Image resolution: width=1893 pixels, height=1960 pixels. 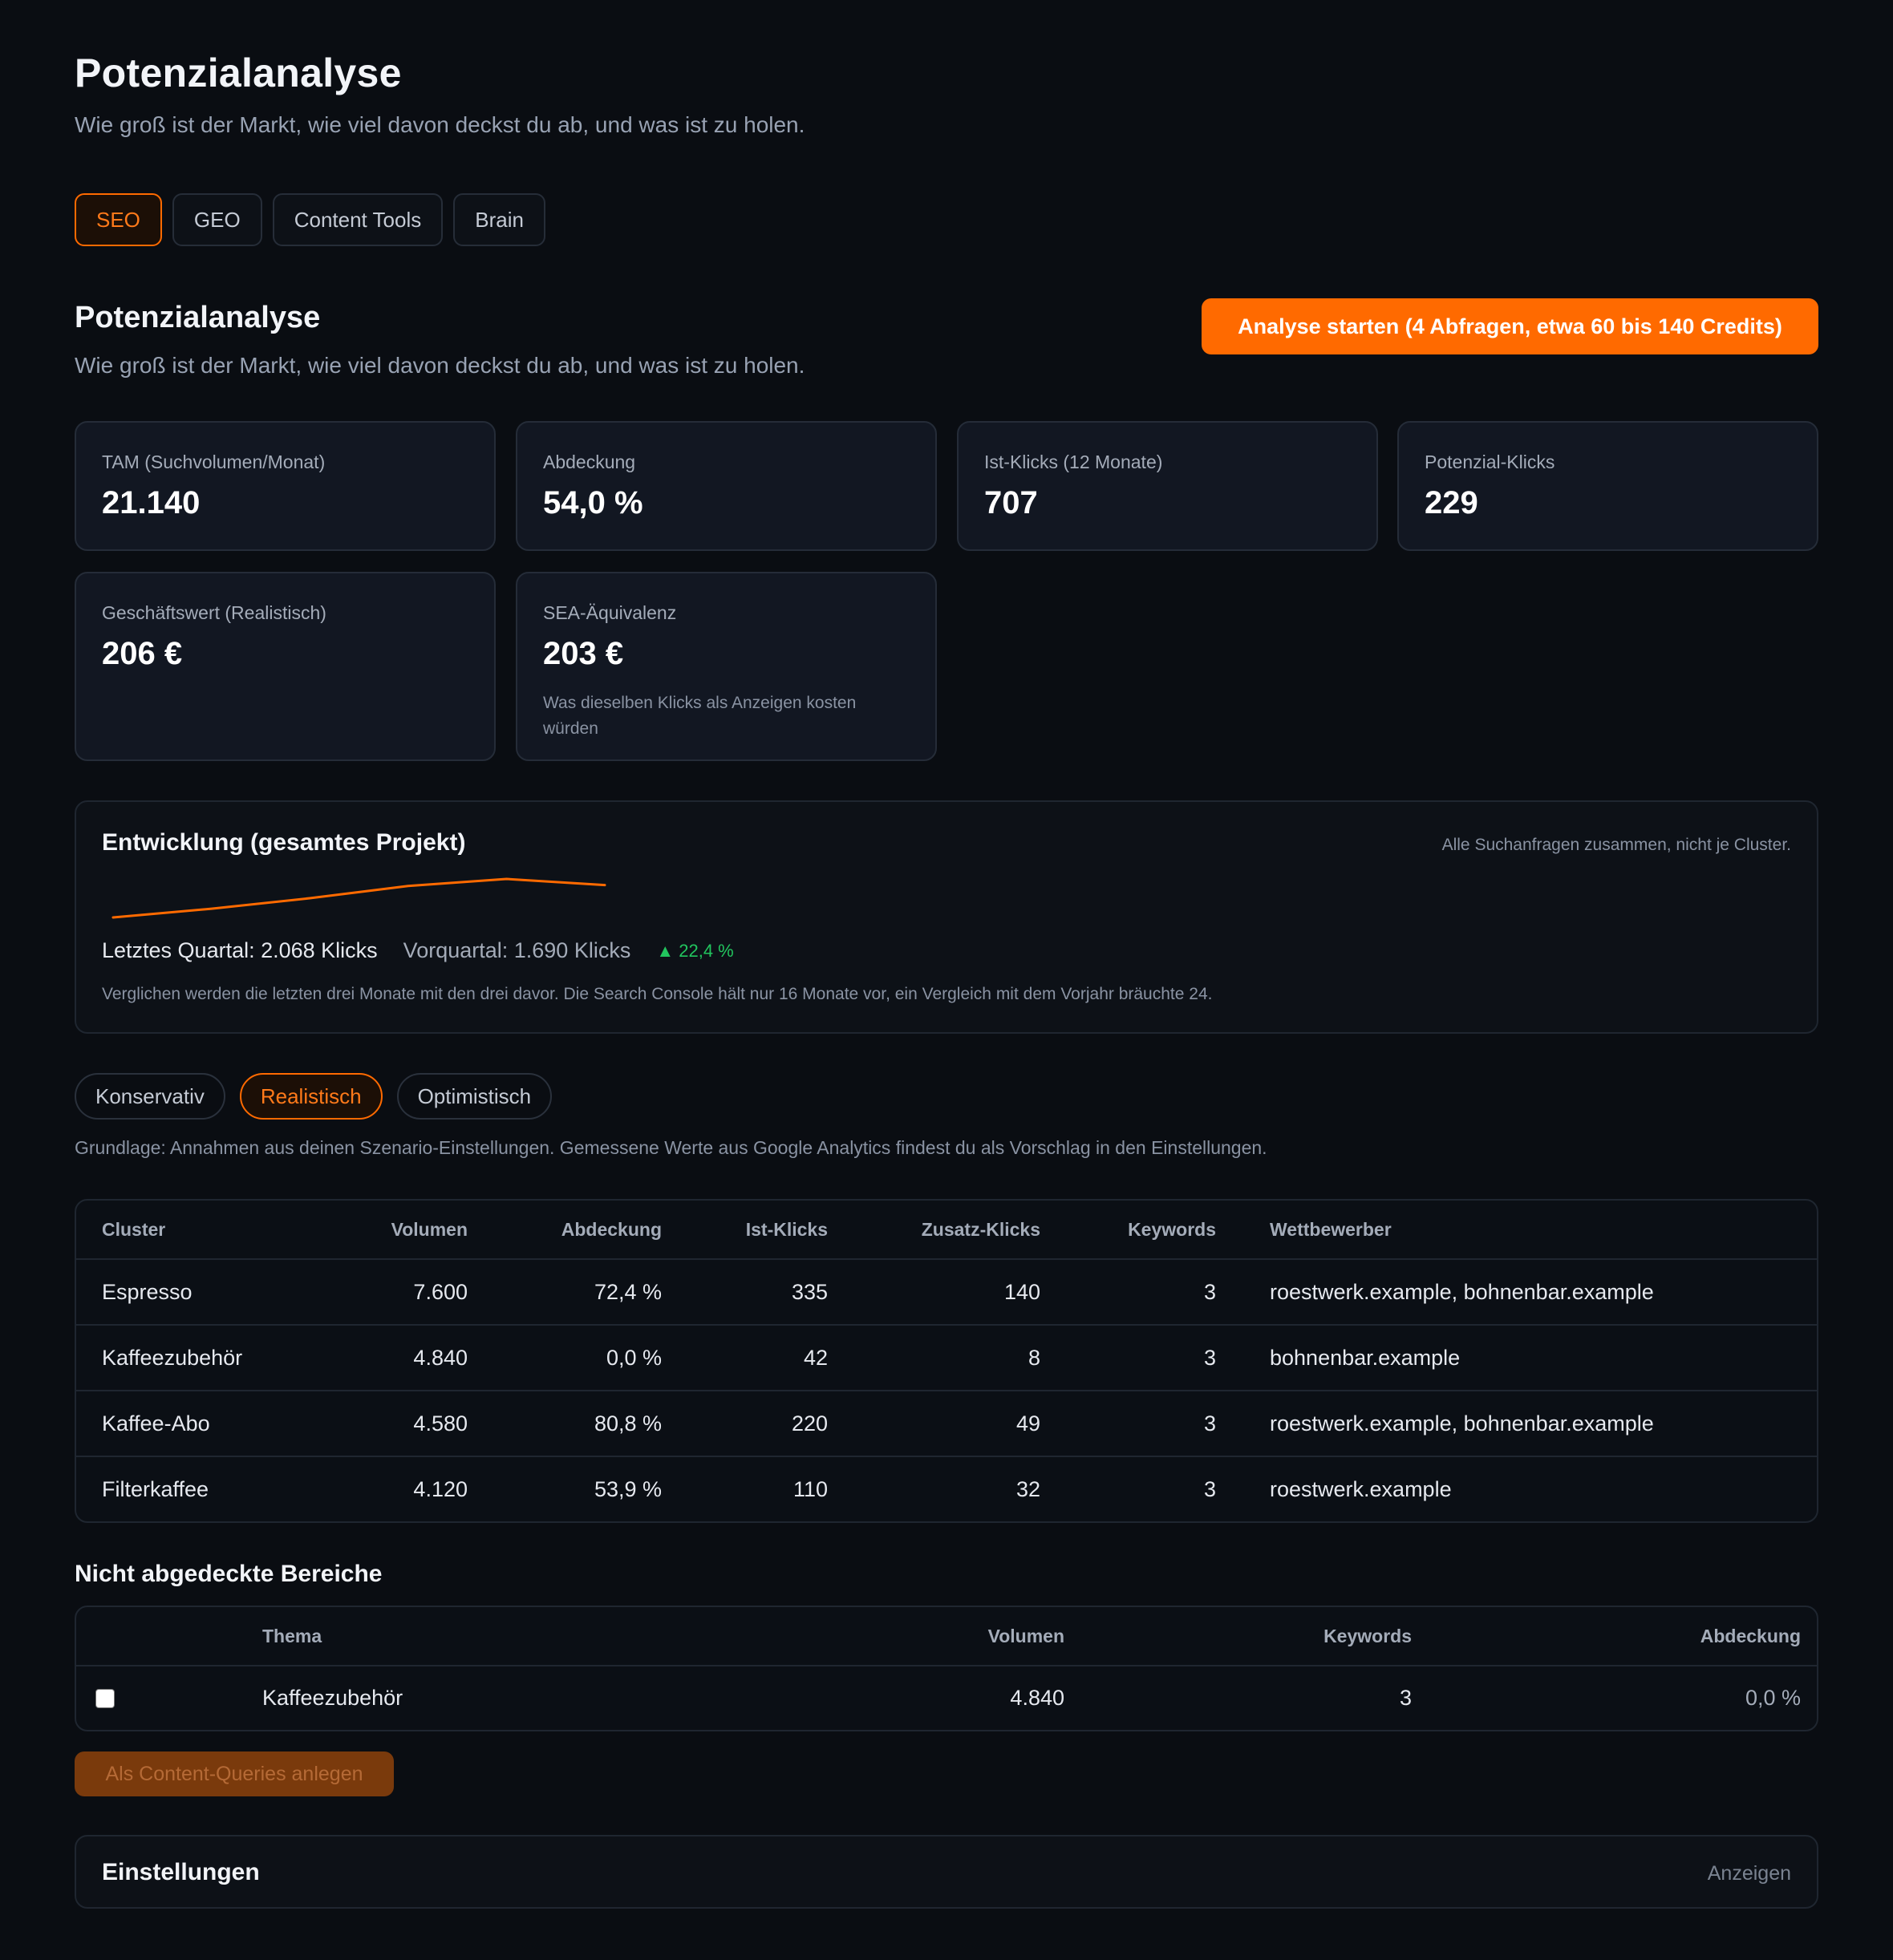 I want to click on development-sparkline, so click(x=359, y=898).